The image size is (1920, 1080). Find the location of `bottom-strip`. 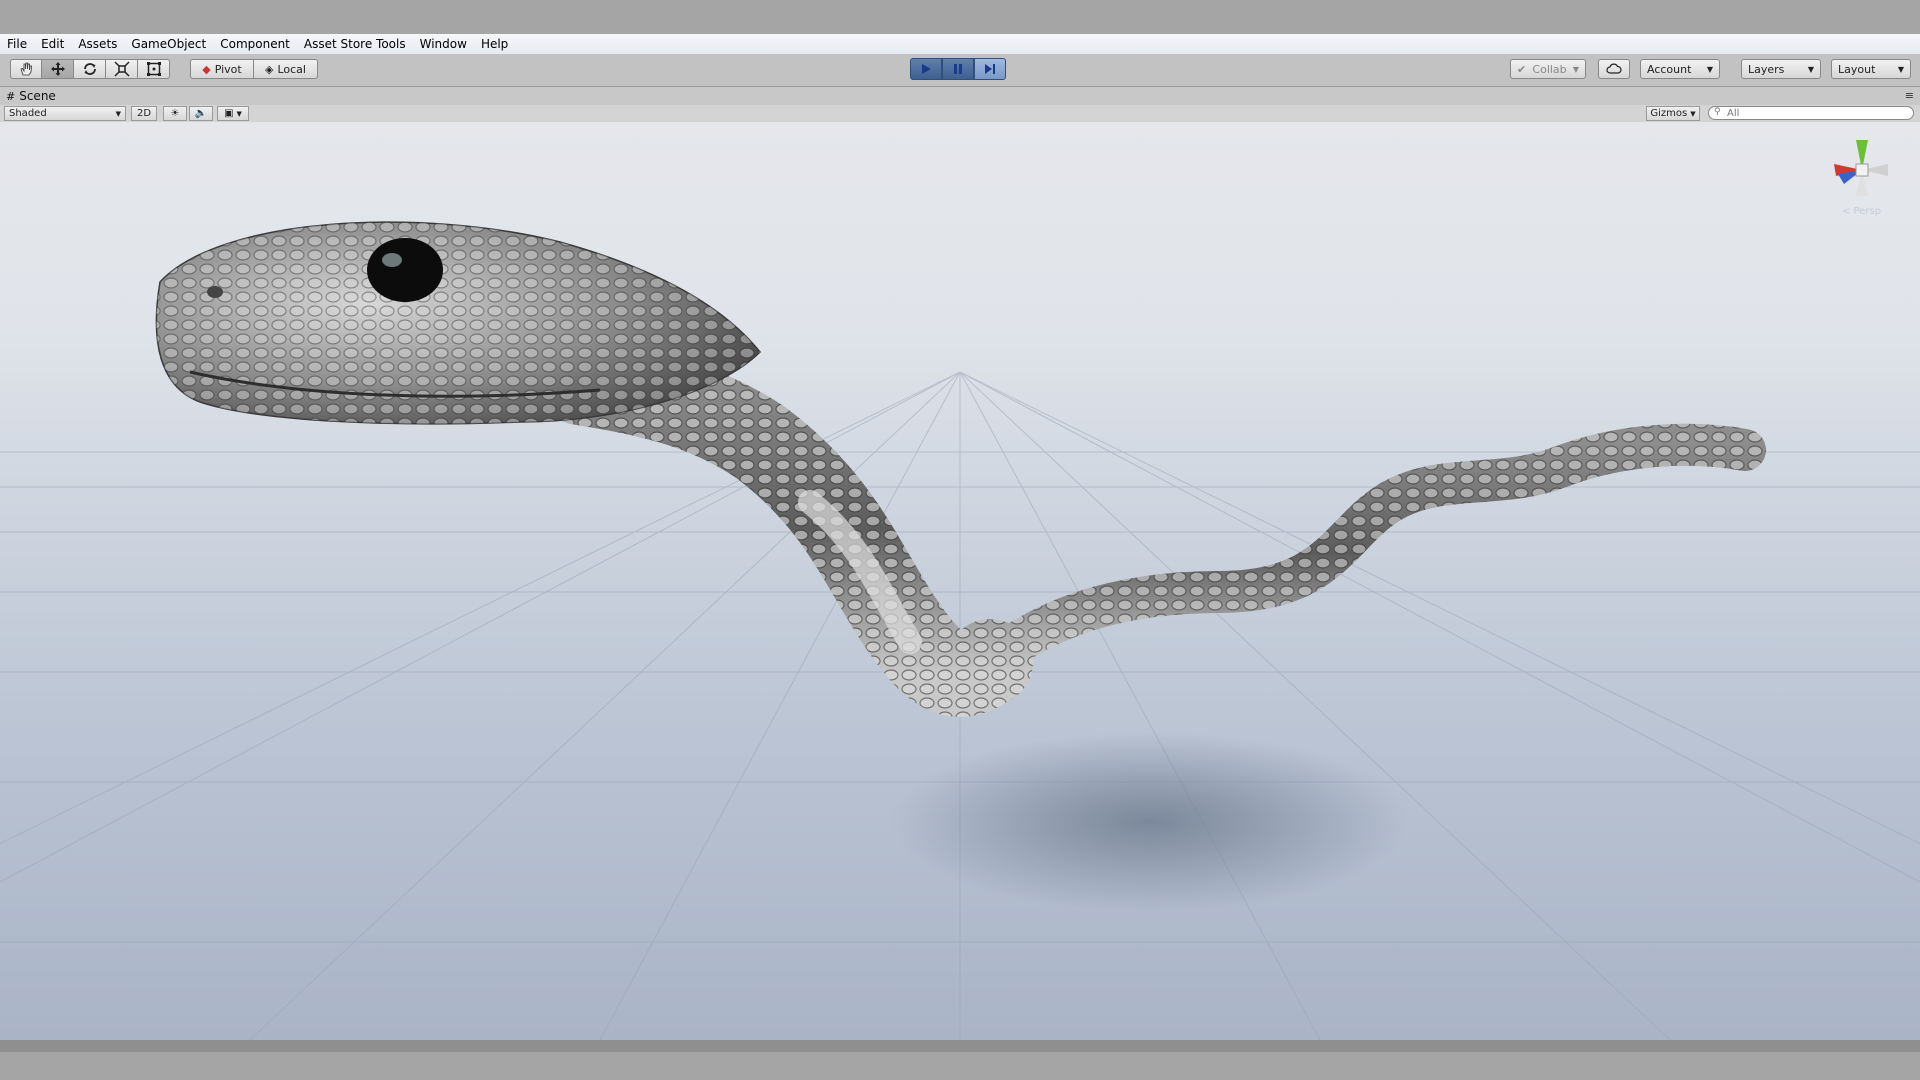

bottom-strip is located at coordinates (960, 1066).